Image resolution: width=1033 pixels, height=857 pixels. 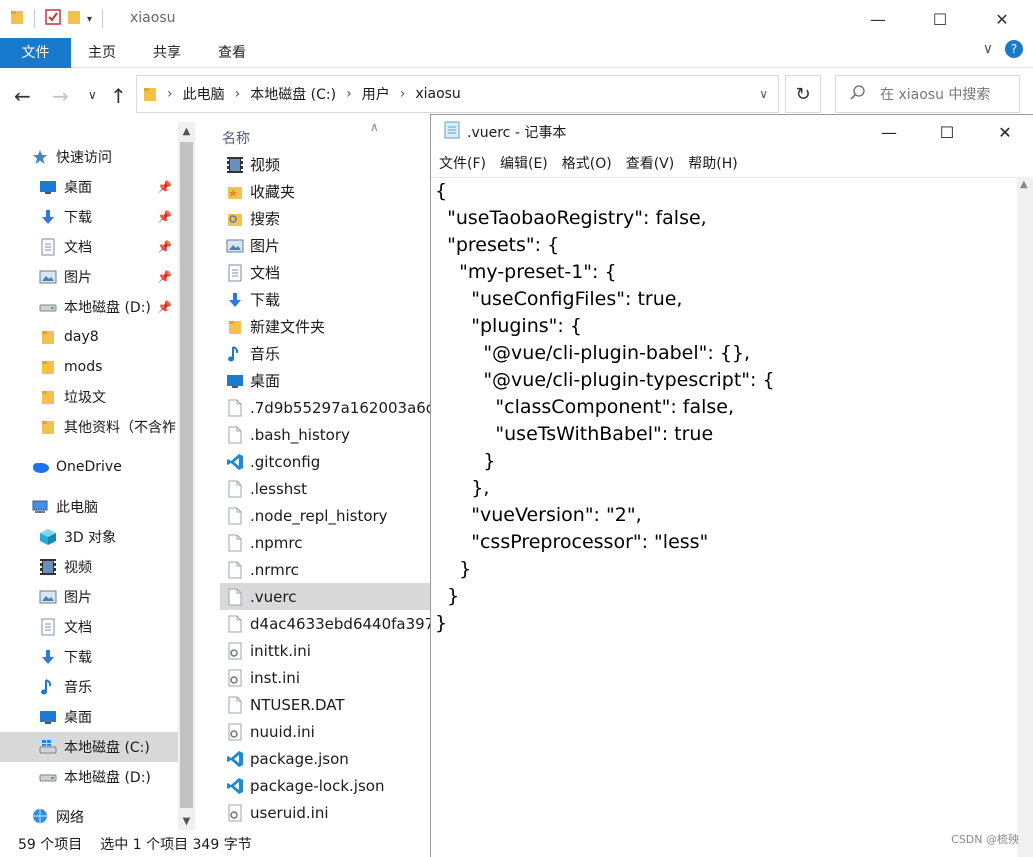 I want to click on address-bar: › 此电脑 › 本地磁盘 (C:) › 用户 › xiaosu ∨, so click(x=457, y=94).